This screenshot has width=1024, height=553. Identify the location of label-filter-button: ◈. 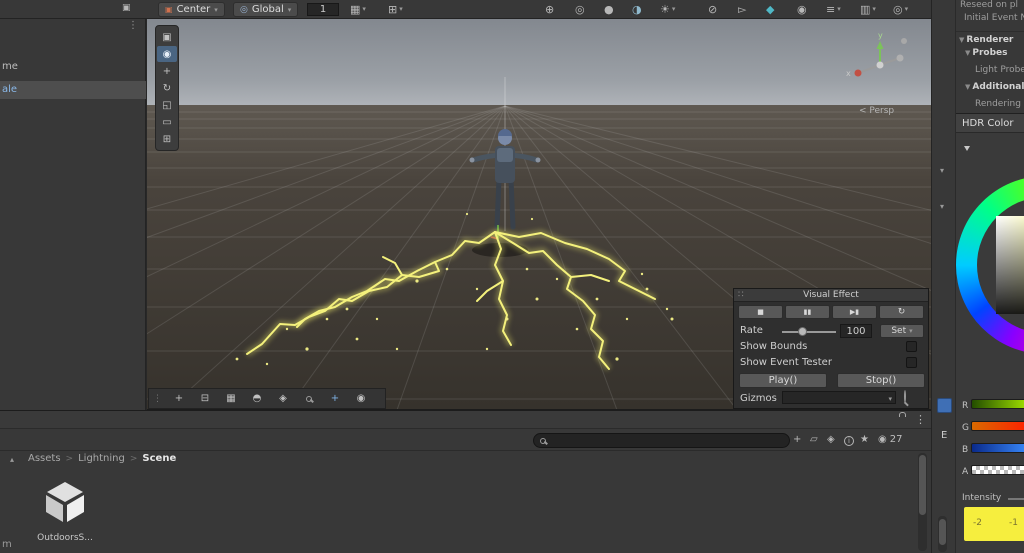
(831, 440).